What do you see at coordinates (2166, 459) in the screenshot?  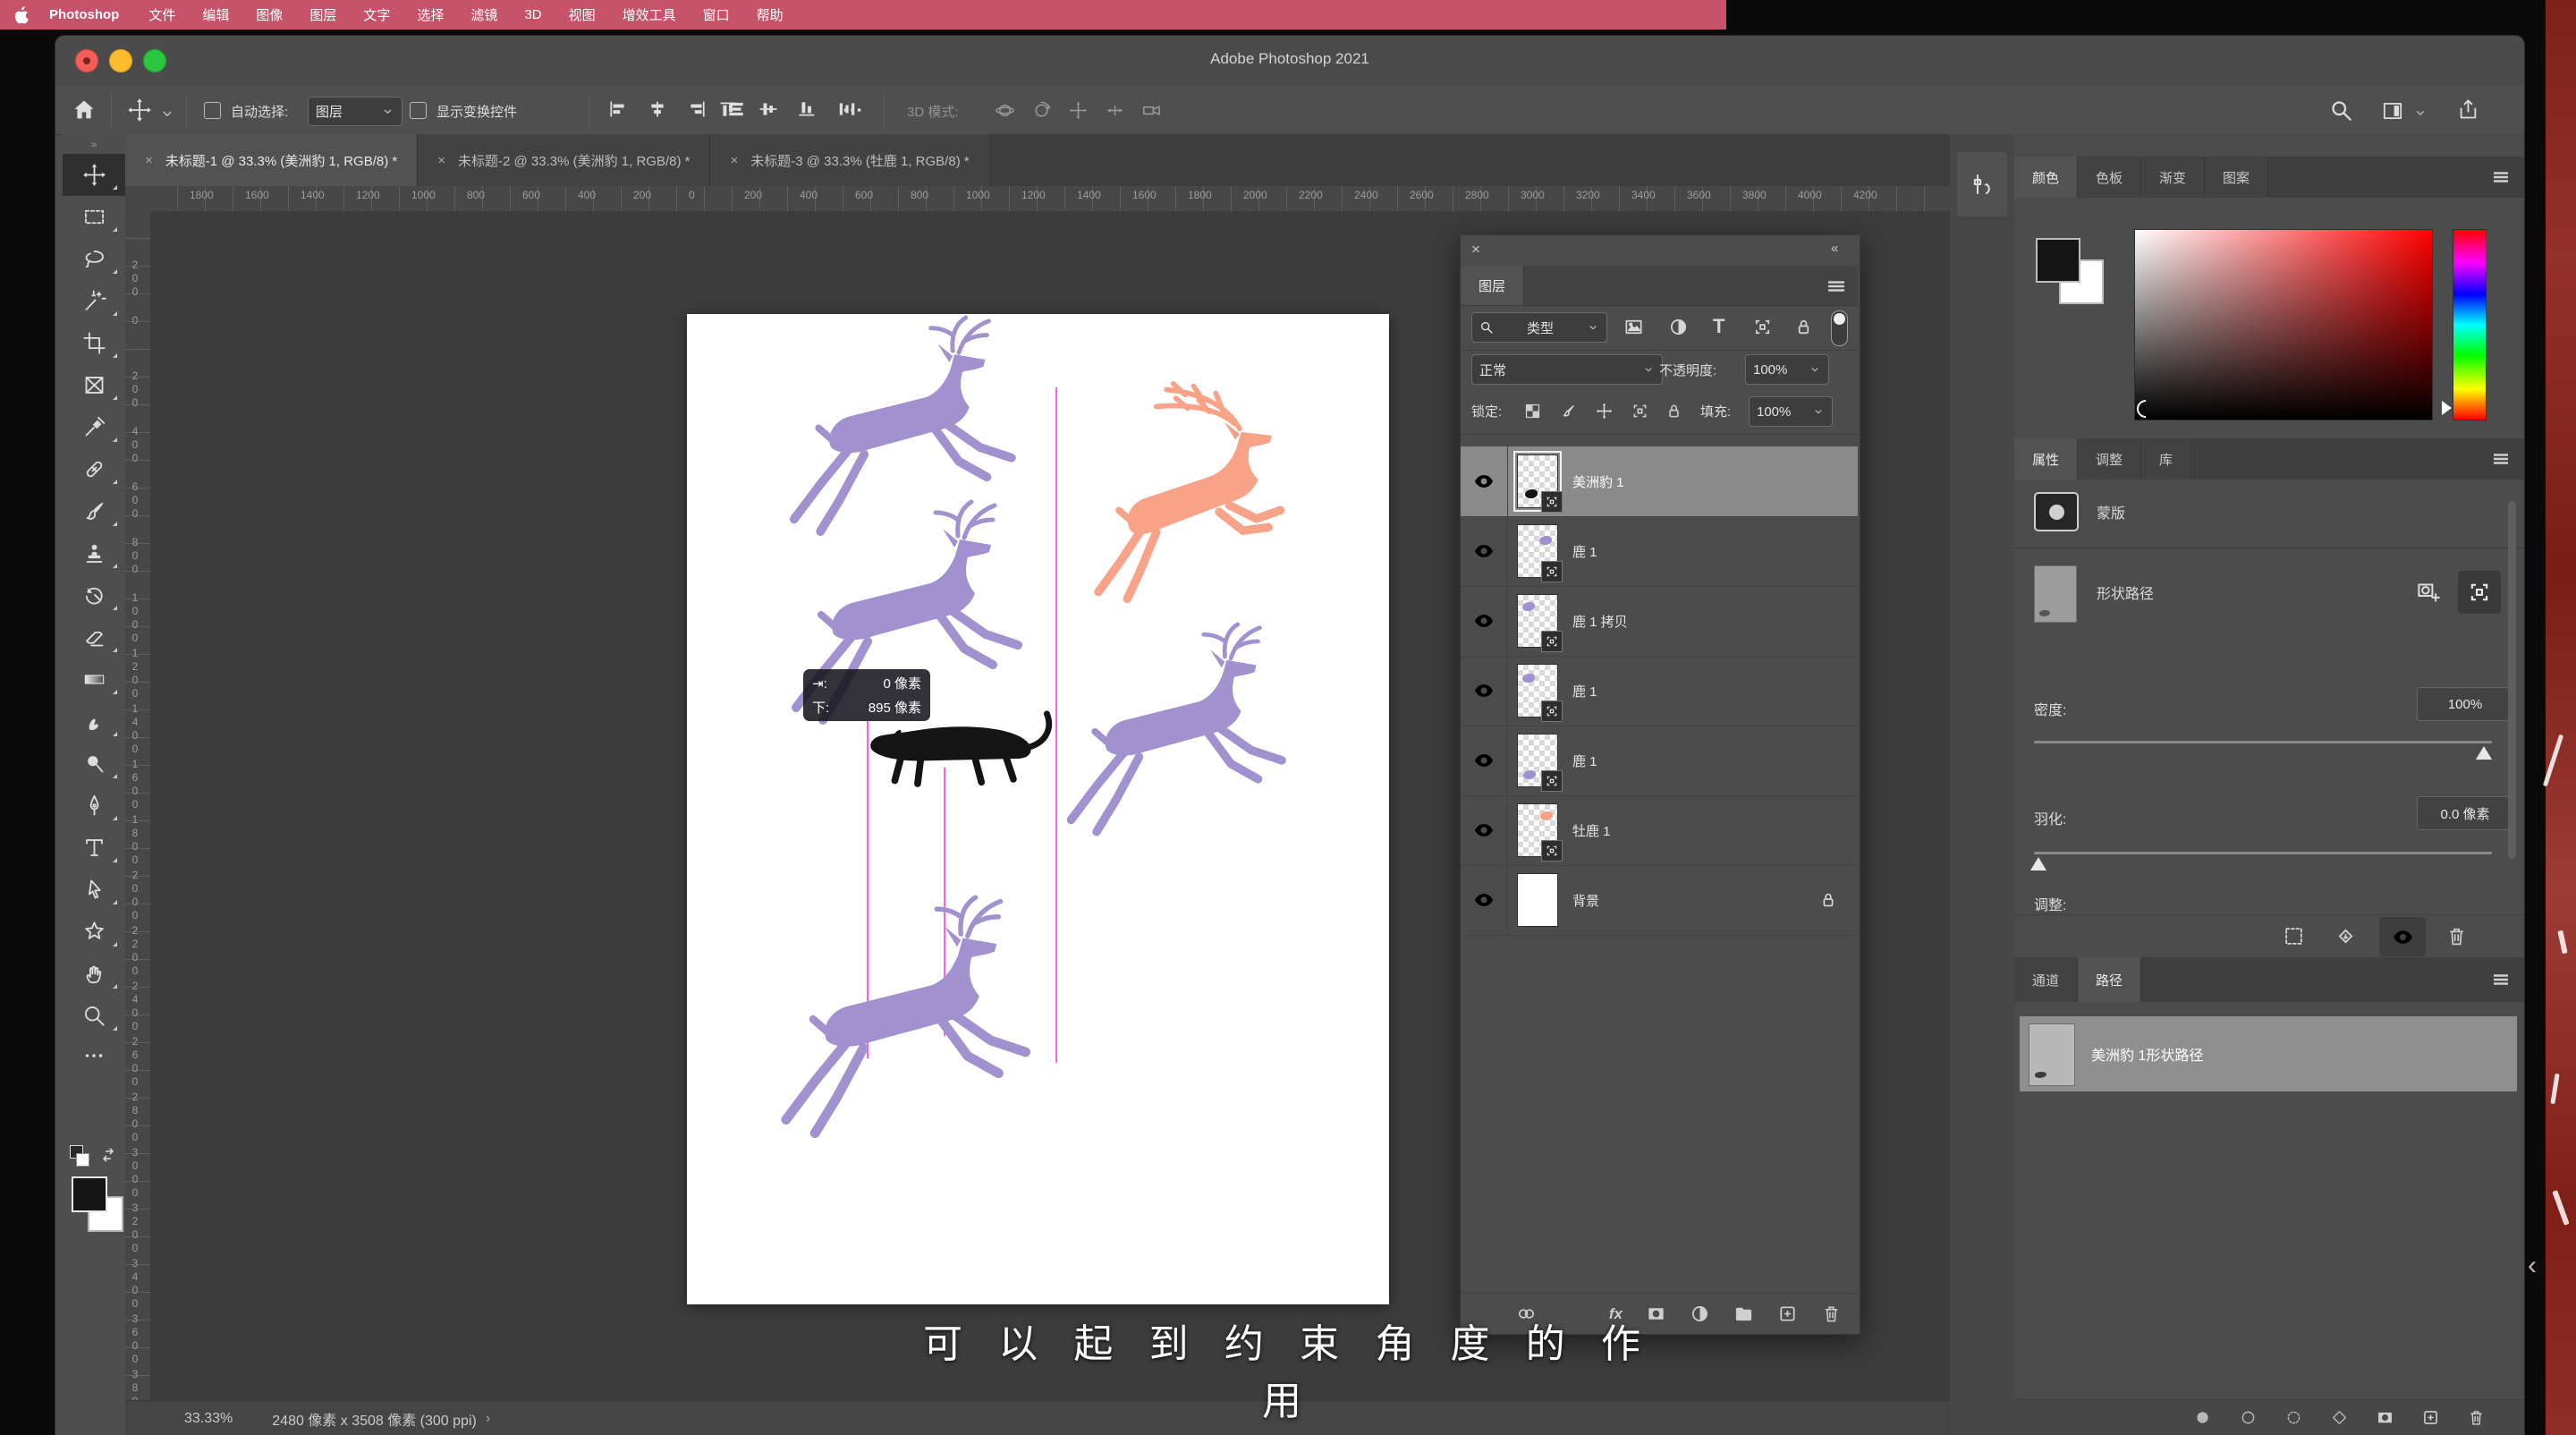 I see `tab-libraries: 库` at bounding box center [2166, 459].